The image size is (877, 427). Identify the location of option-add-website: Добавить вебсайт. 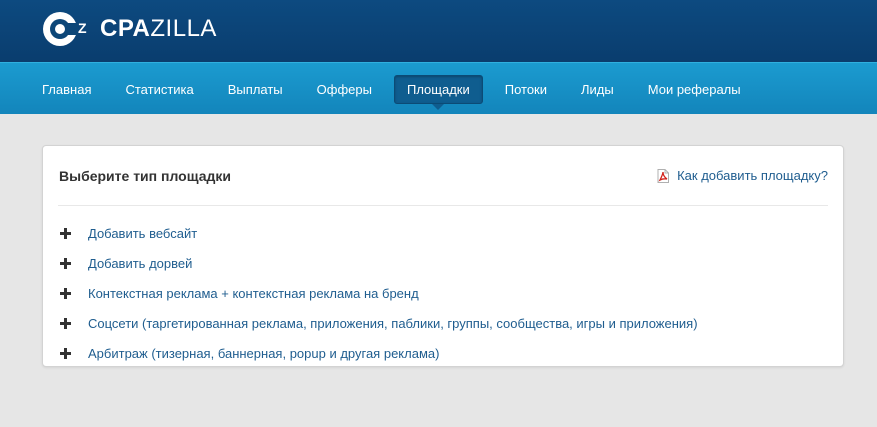
(378, 233).